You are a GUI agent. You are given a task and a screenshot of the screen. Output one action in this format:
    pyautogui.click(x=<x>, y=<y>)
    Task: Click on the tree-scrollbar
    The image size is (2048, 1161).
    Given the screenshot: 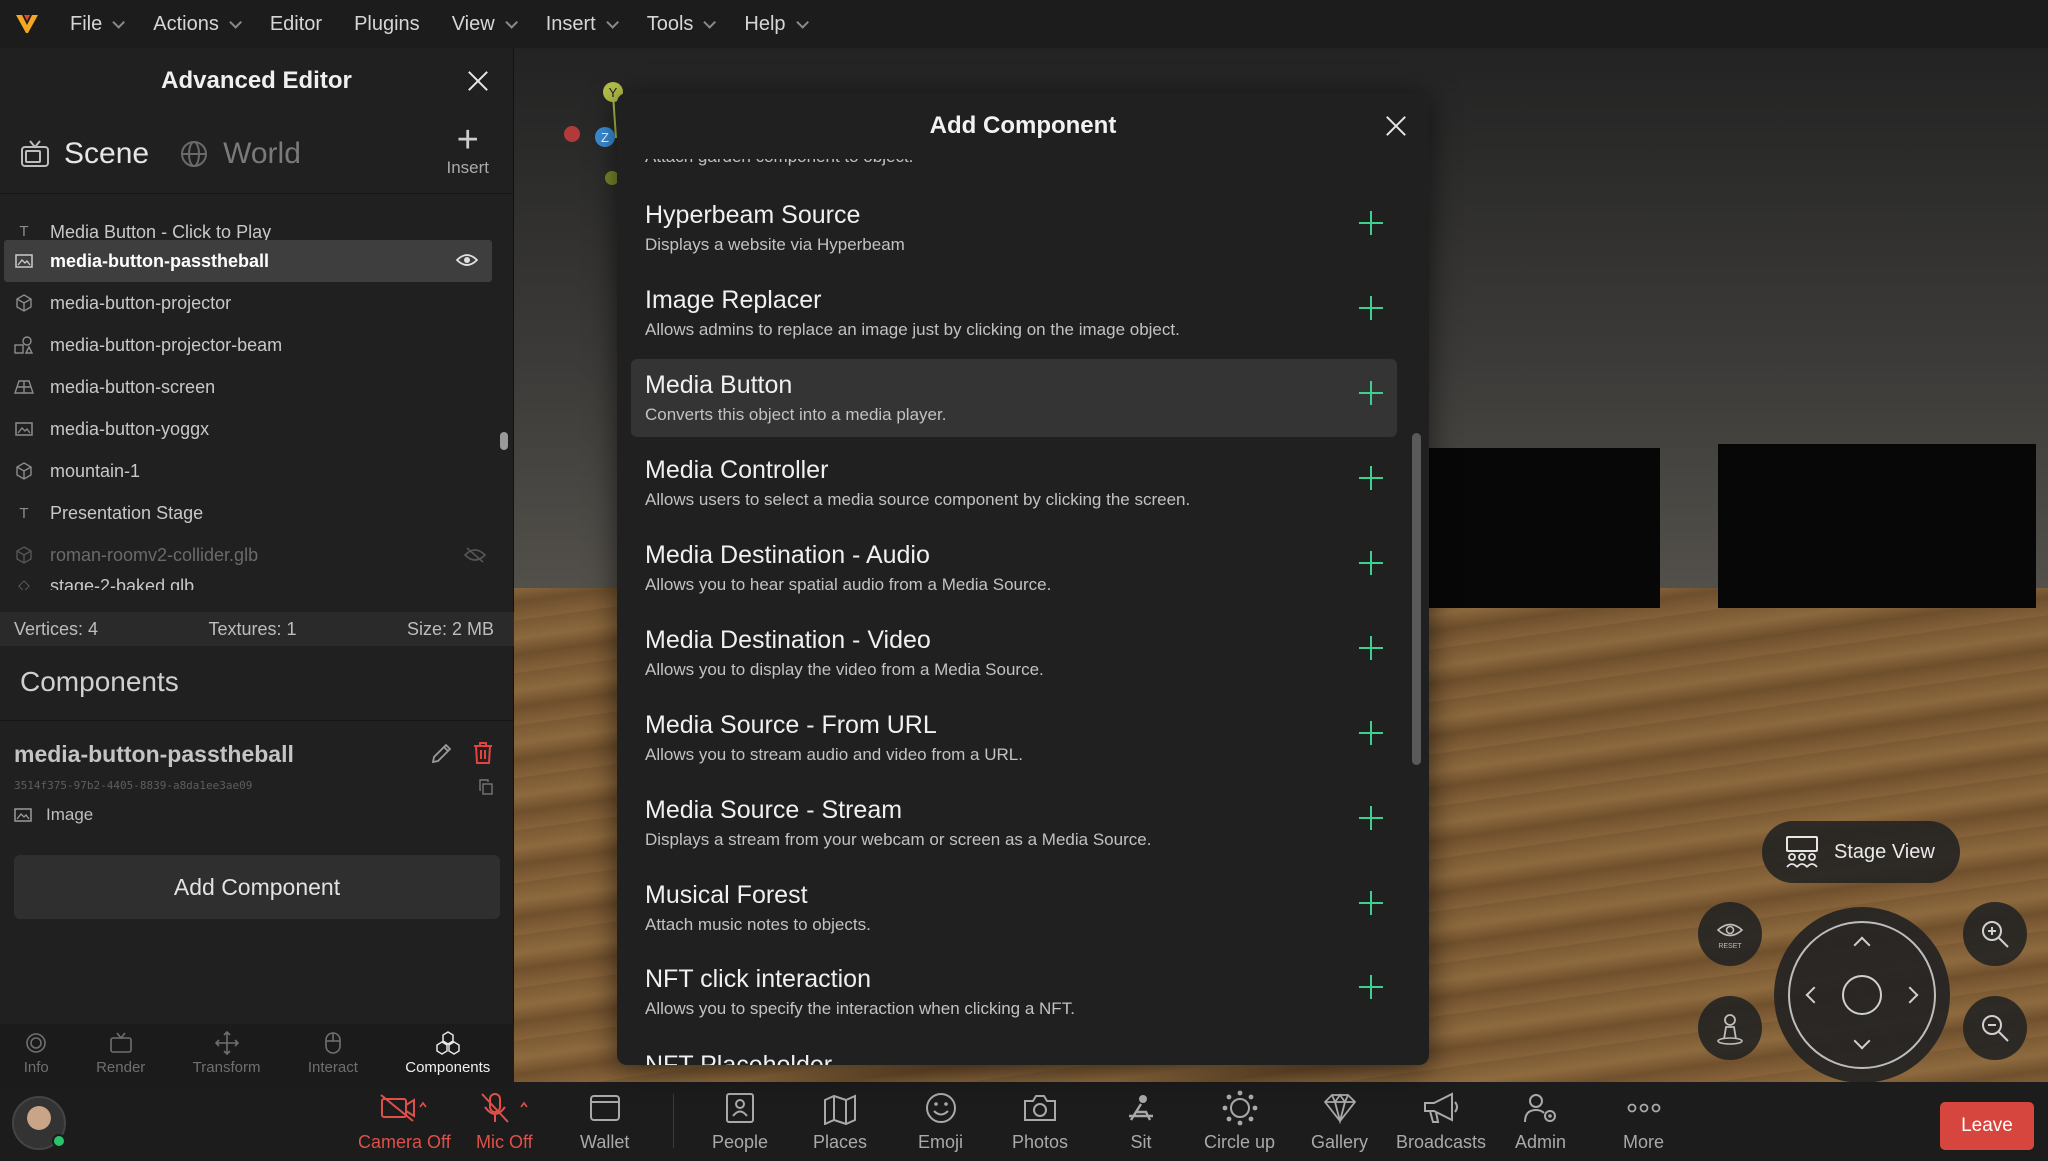 What is the action you would take?
    pyautogui.click(x=504, y=441)
    